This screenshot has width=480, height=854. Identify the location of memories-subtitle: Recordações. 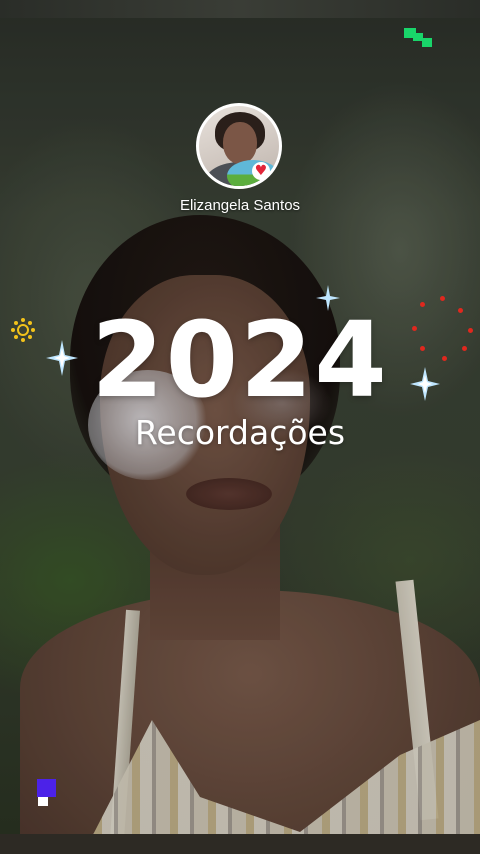
(240, 432).